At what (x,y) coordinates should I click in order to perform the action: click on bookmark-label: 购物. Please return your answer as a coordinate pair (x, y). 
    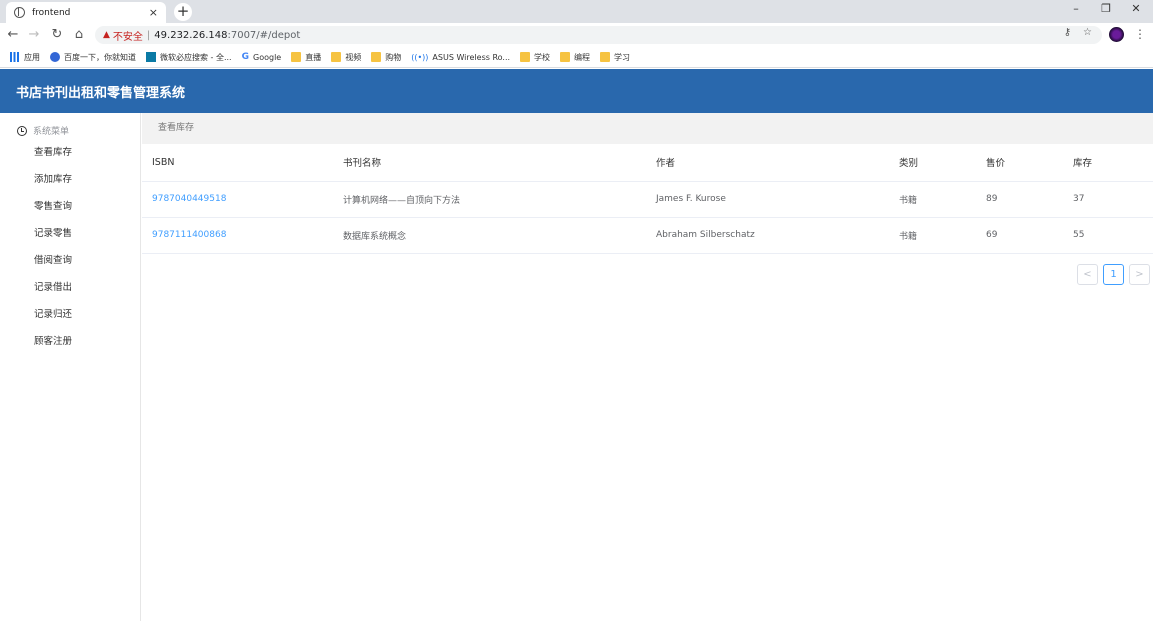
    Looking at the image, I should click on (393, 57).